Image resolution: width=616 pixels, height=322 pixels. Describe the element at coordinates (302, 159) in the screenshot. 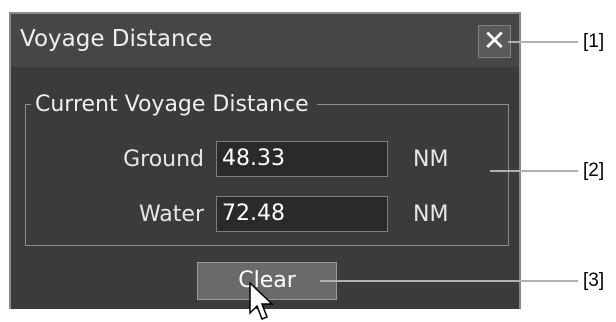

I see `ground-distance-value: 48.33` at that location.